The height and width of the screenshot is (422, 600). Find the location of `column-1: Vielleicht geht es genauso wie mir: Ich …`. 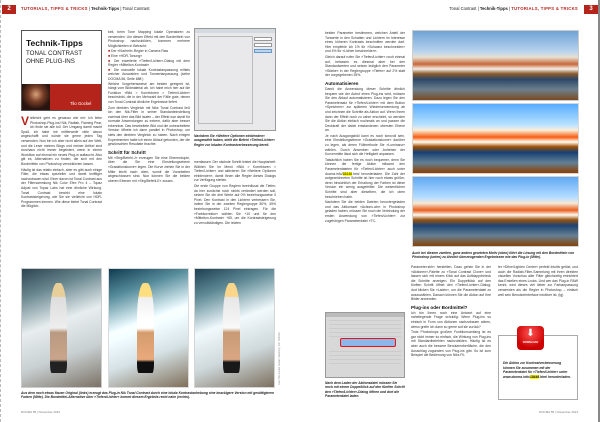

column-1: Vielleicht geht es genauso wie mir: Ich … is located at coordinates (61, 162).